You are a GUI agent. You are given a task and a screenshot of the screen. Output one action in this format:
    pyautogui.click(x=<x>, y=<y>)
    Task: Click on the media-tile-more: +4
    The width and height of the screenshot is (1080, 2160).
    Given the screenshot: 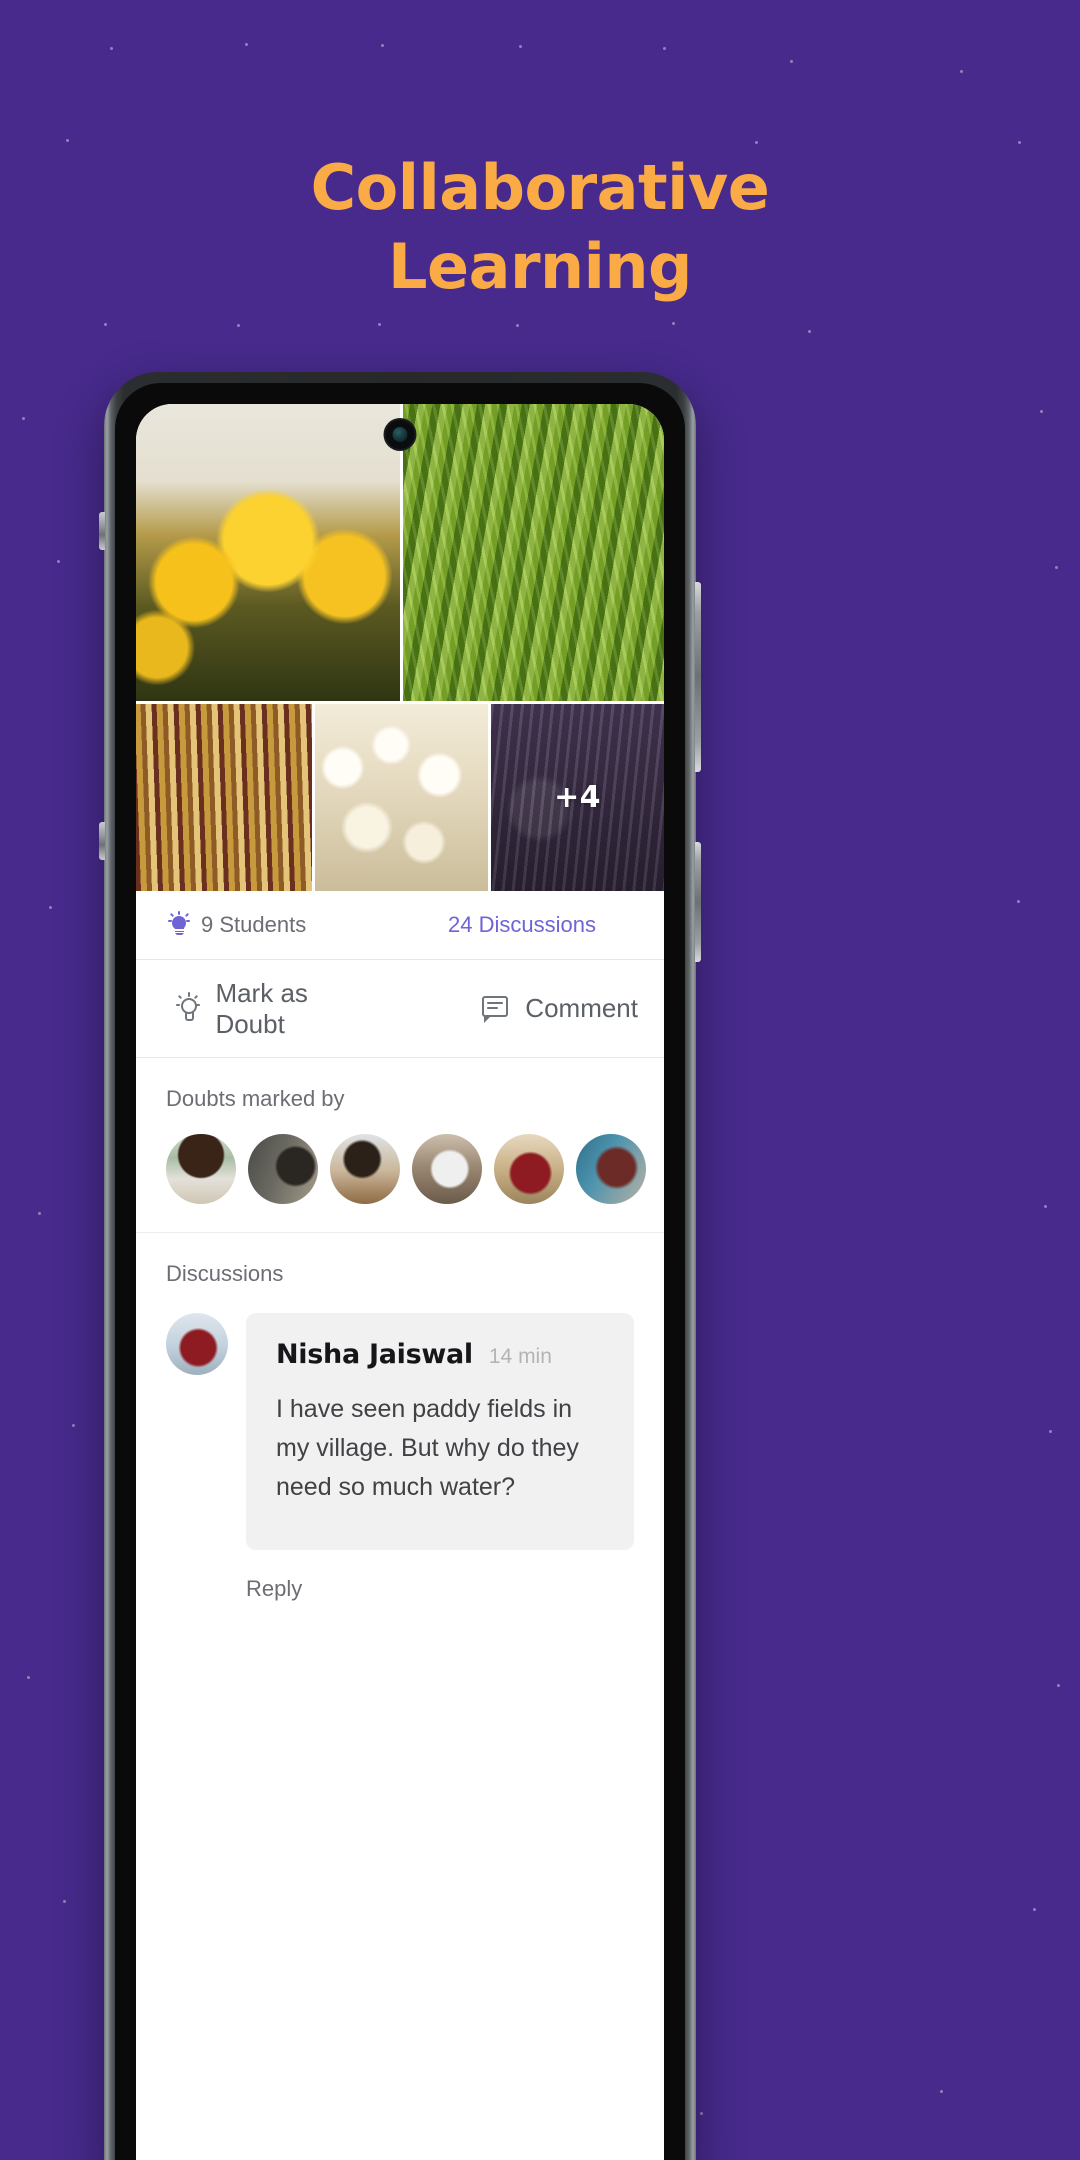 What is the action you would take?
    pyautogui.click(x=575, y=797)
    